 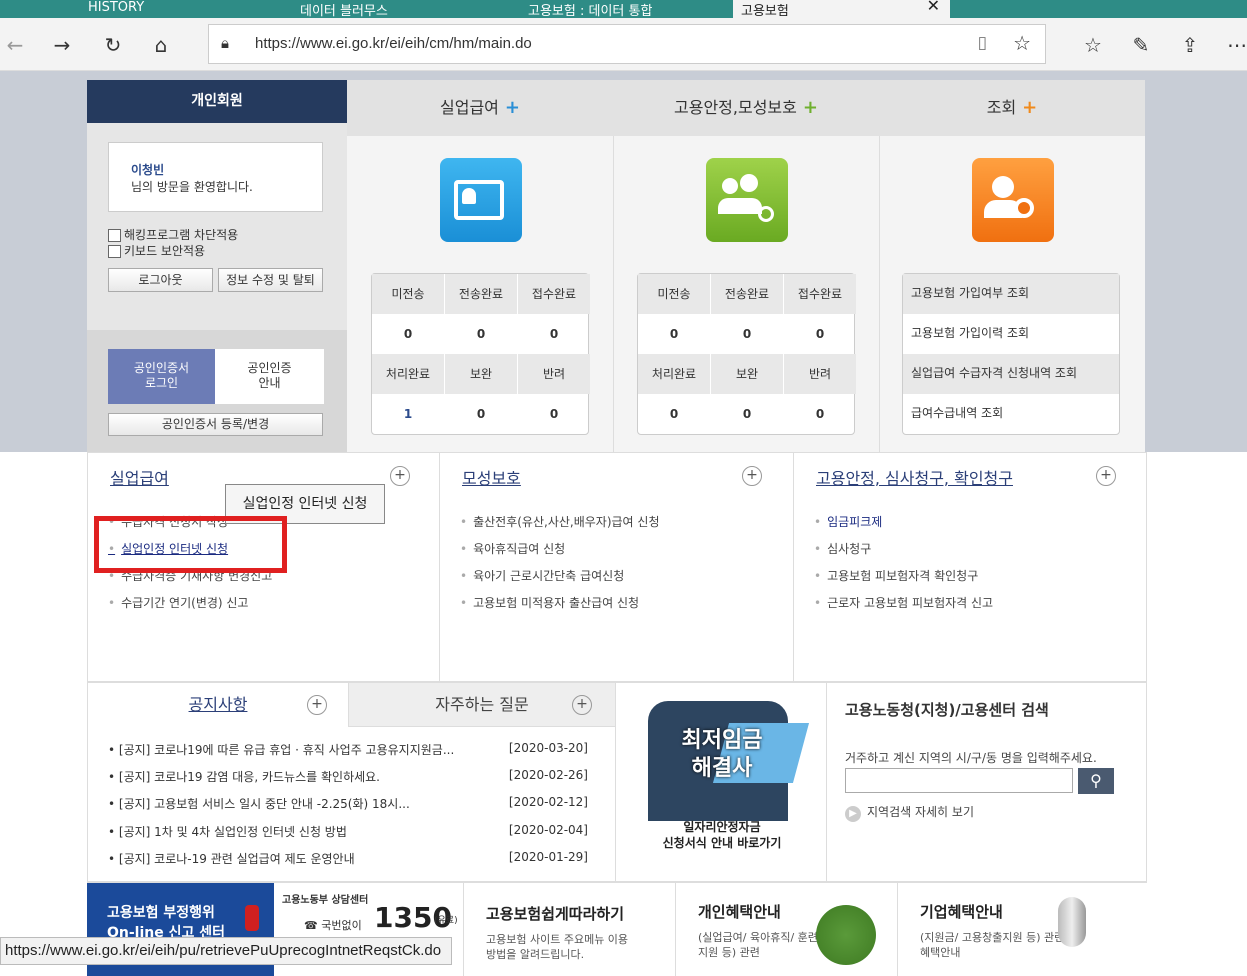 What do you see at coordinates (180, 9) in the screenshot?
I see `browser-tab: HISTORY` at bounding box center [180, 9].